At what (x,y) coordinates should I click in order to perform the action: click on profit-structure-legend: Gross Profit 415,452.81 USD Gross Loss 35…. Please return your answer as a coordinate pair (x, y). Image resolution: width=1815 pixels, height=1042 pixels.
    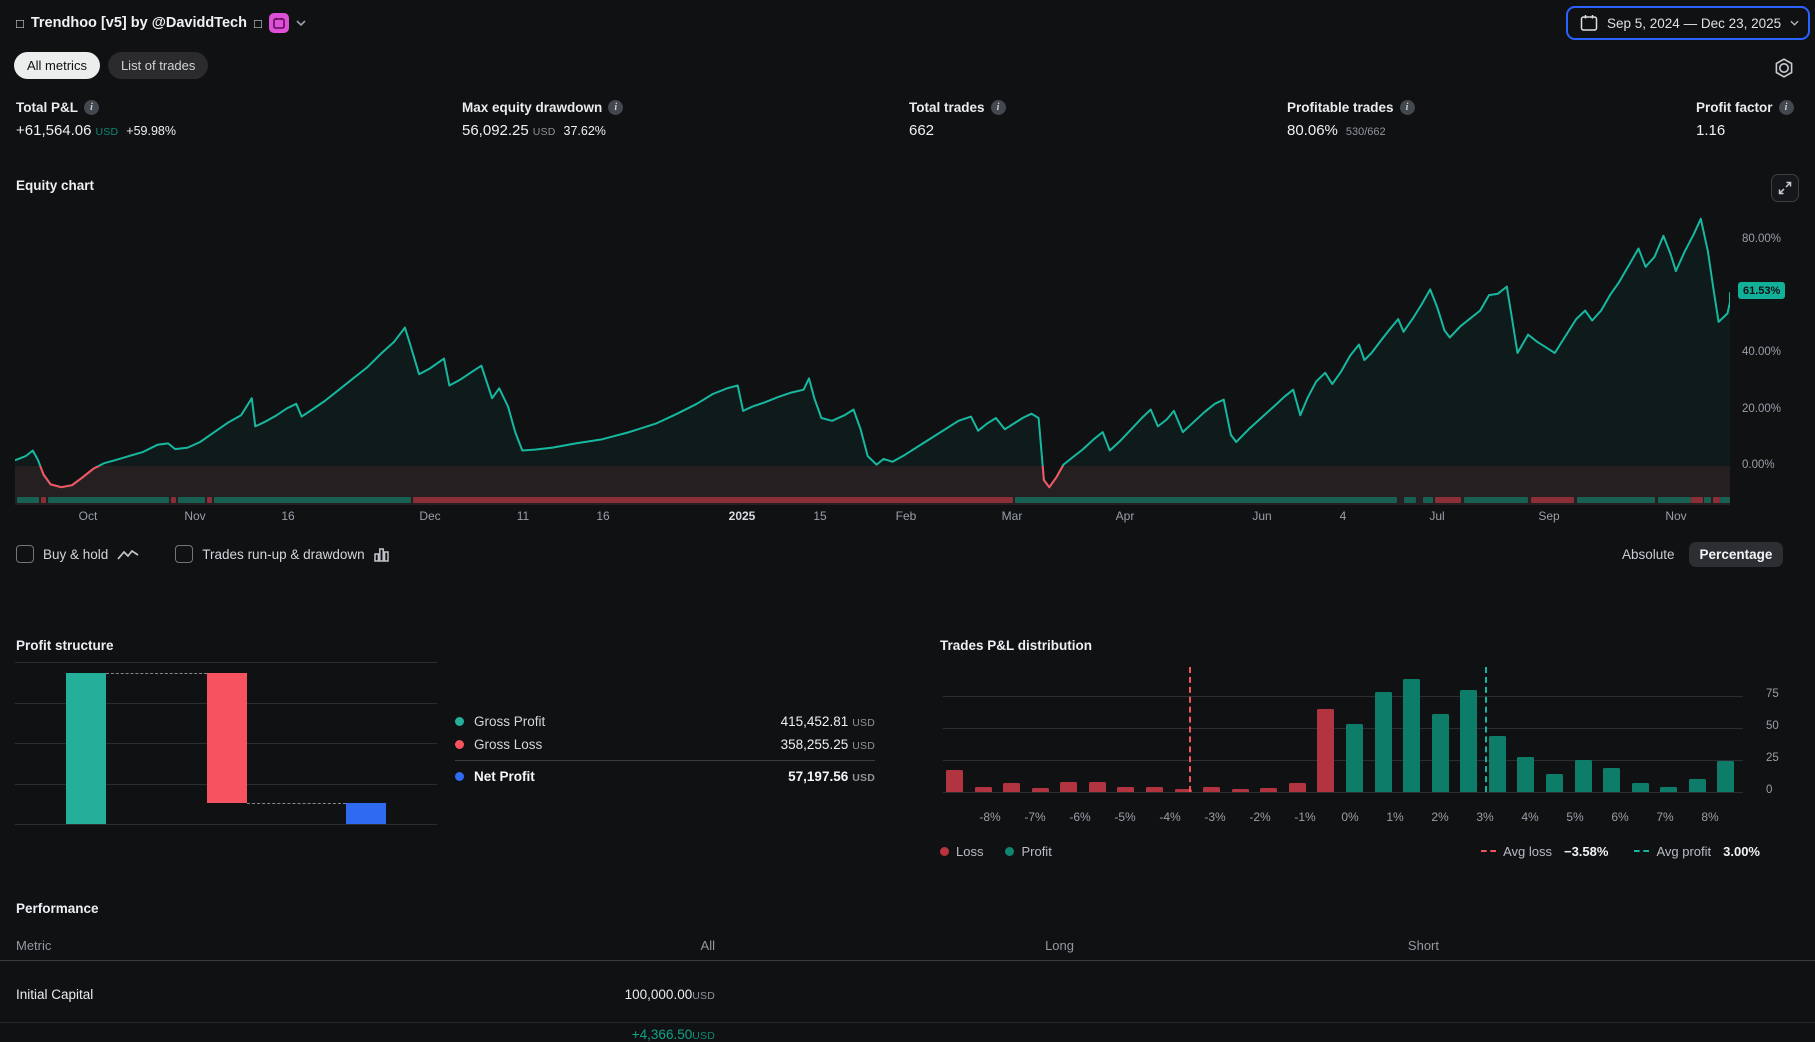
    Looking at the image, I should click on (665, 749).